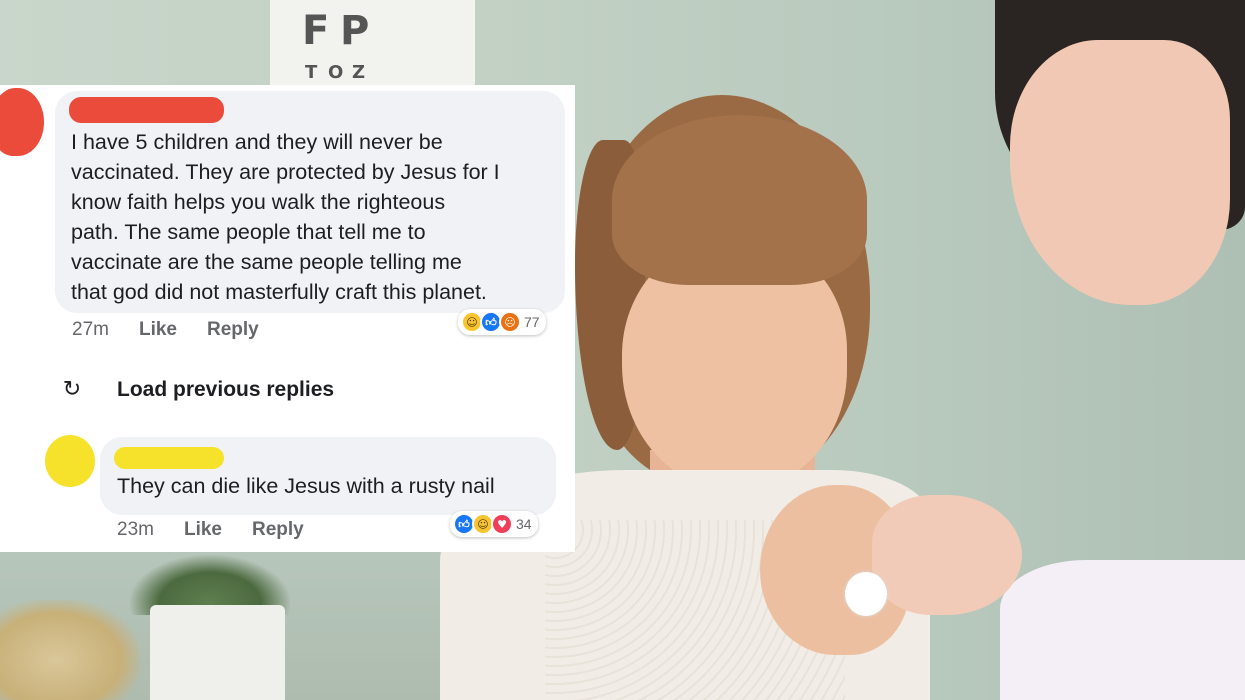  What do you see at coordinates (316, 31) in the screenshot?
I see `eye-chart-letter: F` at bounding box center [316, 31].